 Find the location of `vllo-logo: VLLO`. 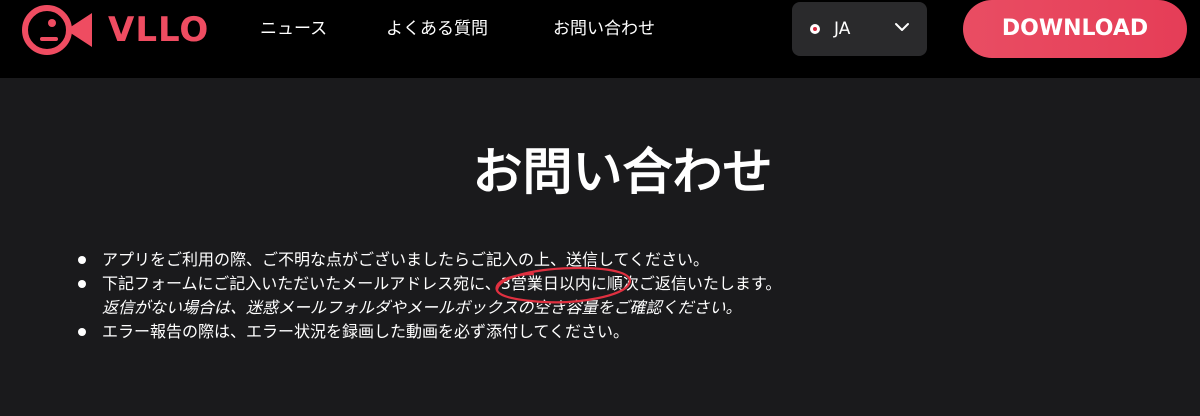

vllo-logo: VLLO is located at coordinates (115, 30).